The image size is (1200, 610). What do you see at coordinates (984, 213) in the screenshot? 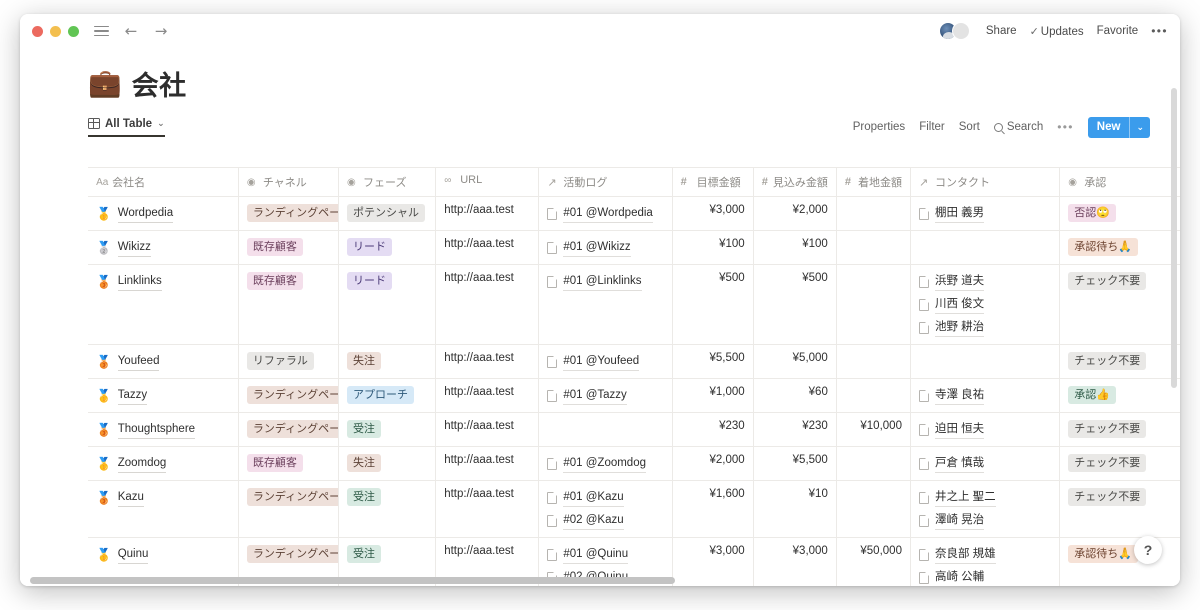
I see `contact-item: 棚田 義男` at bounding box center [984, 213].